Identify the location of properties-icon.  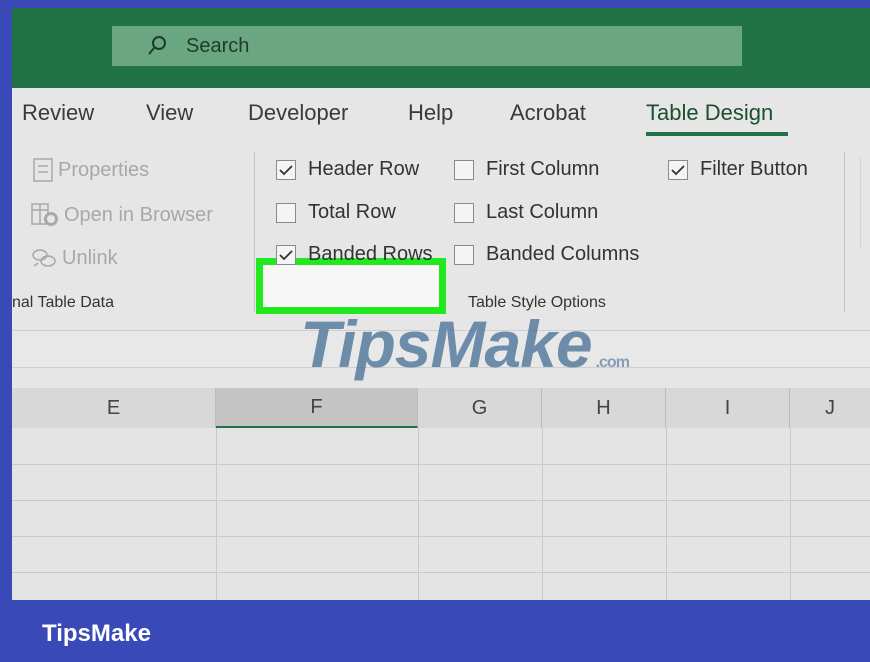
(43, 170).